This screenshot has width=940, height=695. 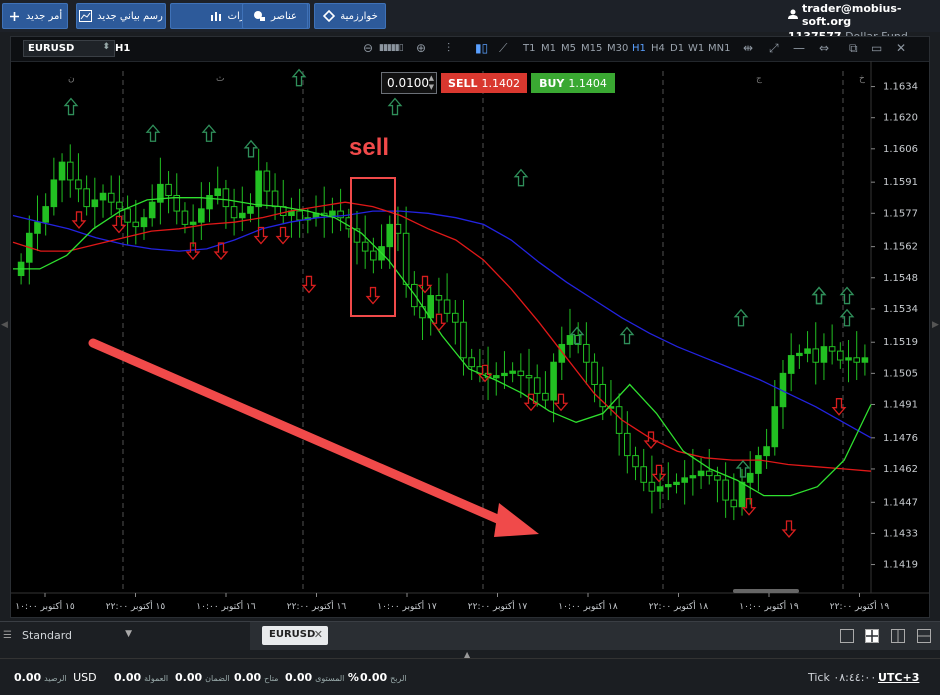 What do you see at coordinates (391, 48) in the screenshot?
I see `zoom-slider: ▮▮▮▮▮▯` at bounding box center [391, 48].